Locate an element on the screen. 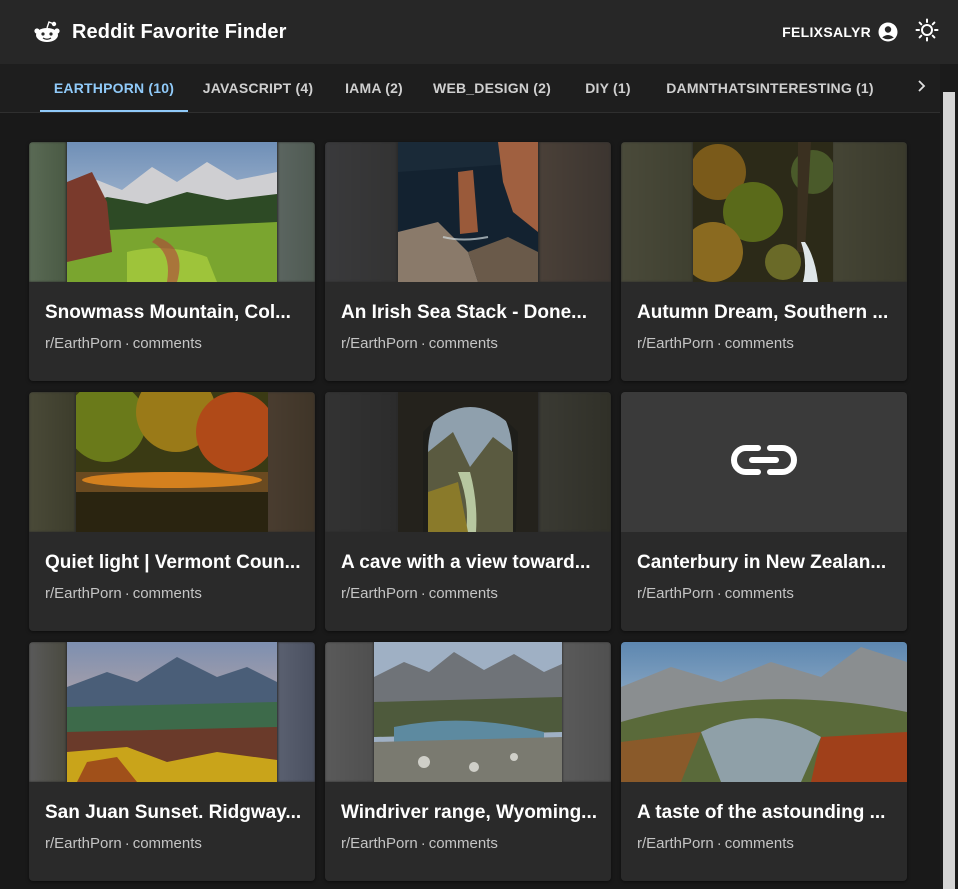 The image size is (958, 889). user-account-button: FELIXSALYR is located at coordinates (840, 32).